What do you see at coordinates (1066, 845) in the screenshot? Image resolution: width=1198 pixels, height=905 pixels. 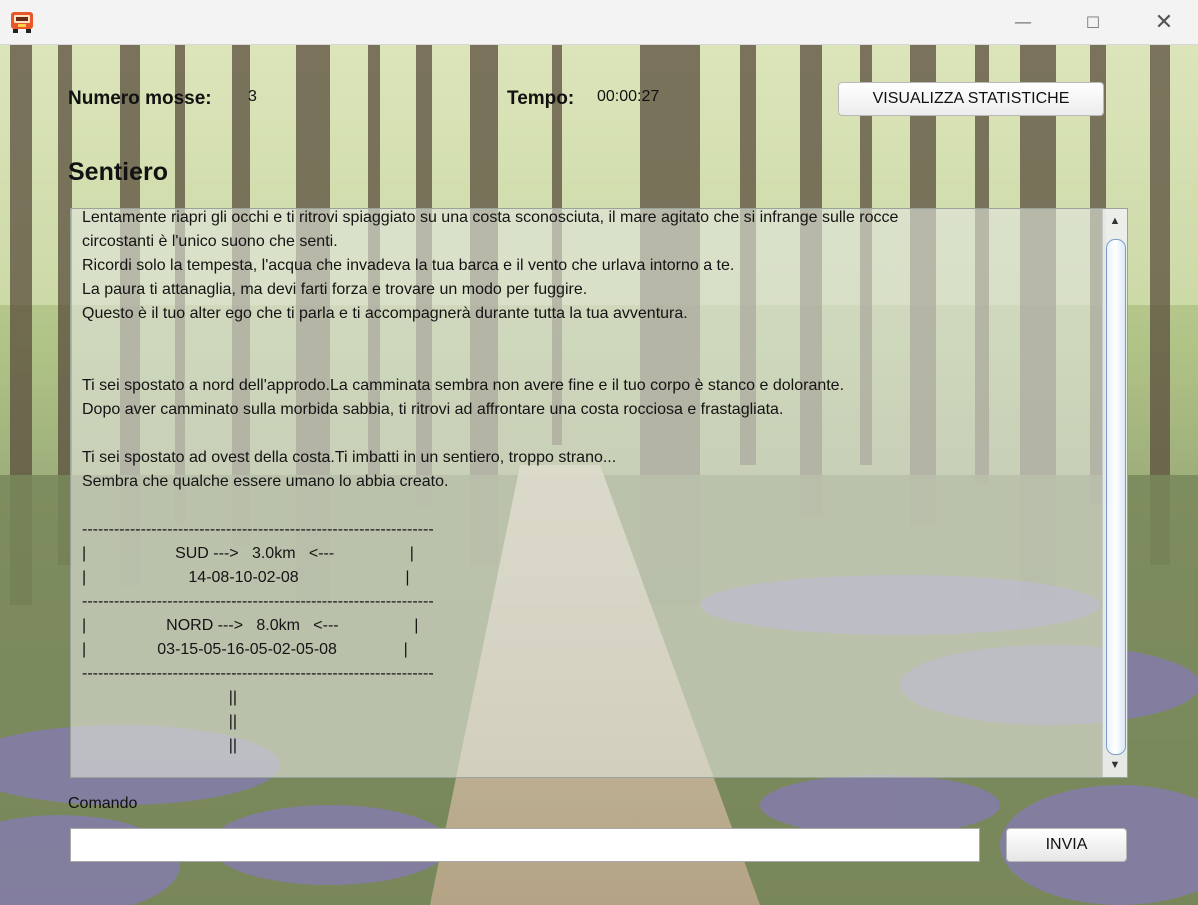 I see `send-button: INVIA` at bounding box center [1066, 845].